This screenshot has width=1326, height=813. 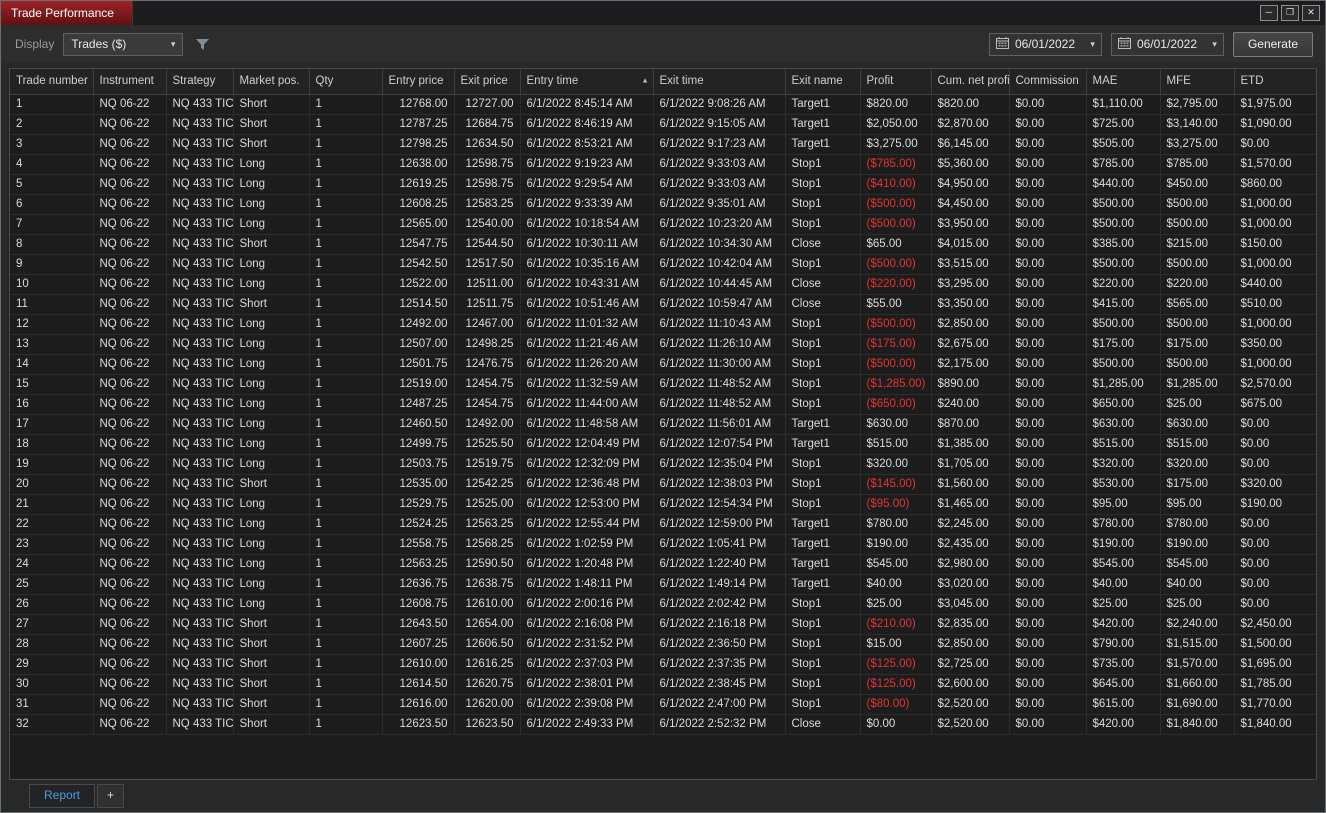 What do you see at coordinates (62, 796) in the screenshot?
I see `tab-report: Report` at bounding box center [62, 796].